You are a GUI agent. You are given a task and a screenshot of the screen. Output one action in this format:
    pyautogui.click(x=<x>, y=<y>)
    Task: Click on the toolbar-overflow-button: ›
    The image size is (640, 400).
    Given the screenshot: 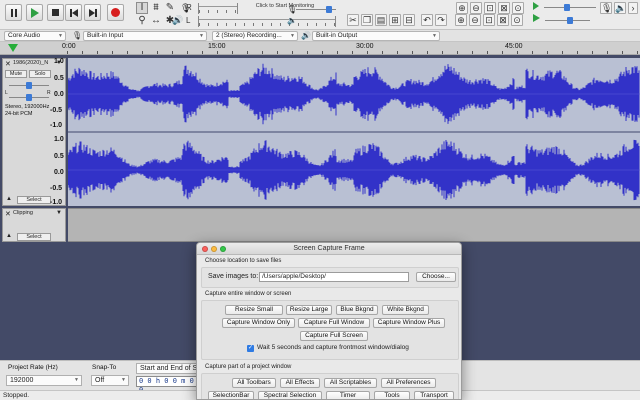 What is the action you would take?
    pyautogui.click(x=633, y=8)
    